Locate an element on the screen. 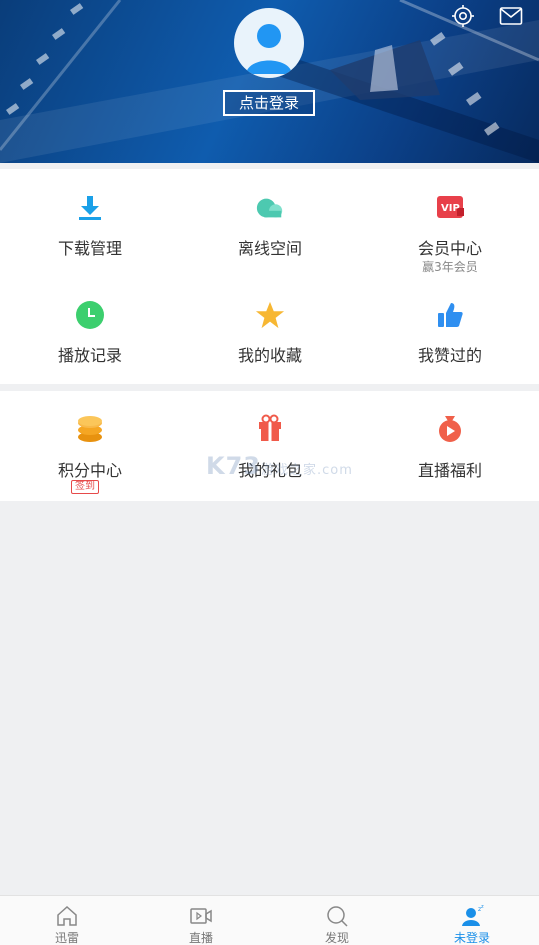  svg-text: VIP is located at coordinates (450, 208).